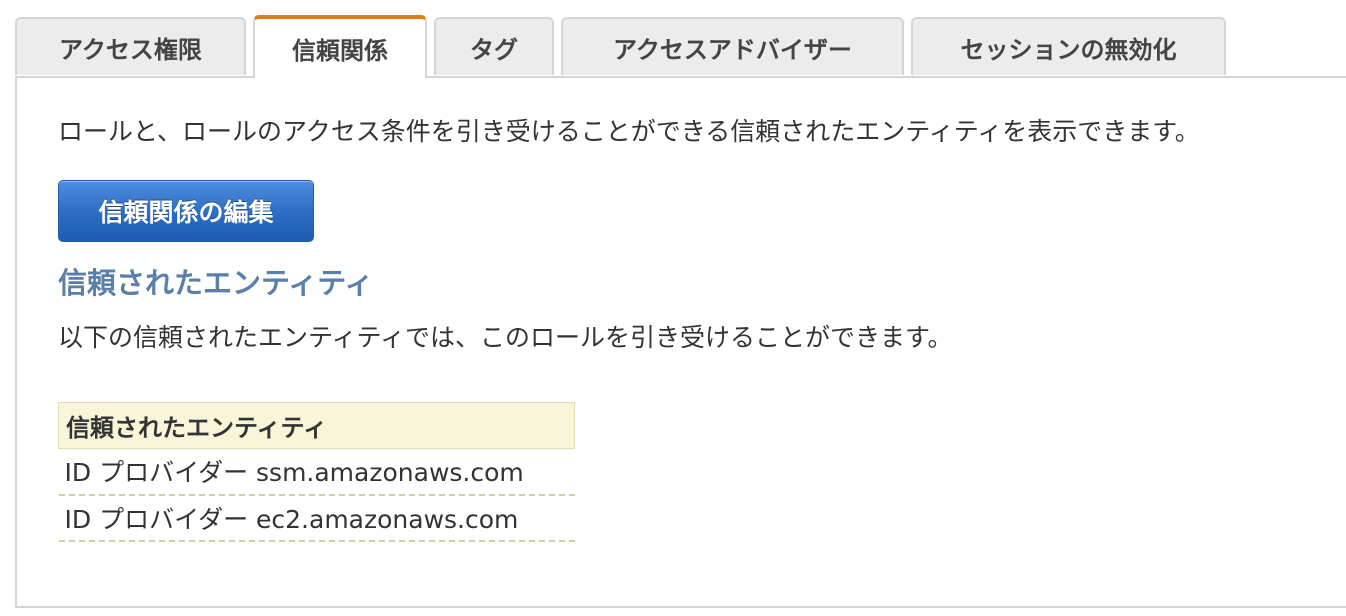  Describe the element at coordinates (505, 337) in the screenshot. I see `trusted-entities-description: 以下の信頼されたエンティティでは、このロールを引き受けることができます。` at that location.